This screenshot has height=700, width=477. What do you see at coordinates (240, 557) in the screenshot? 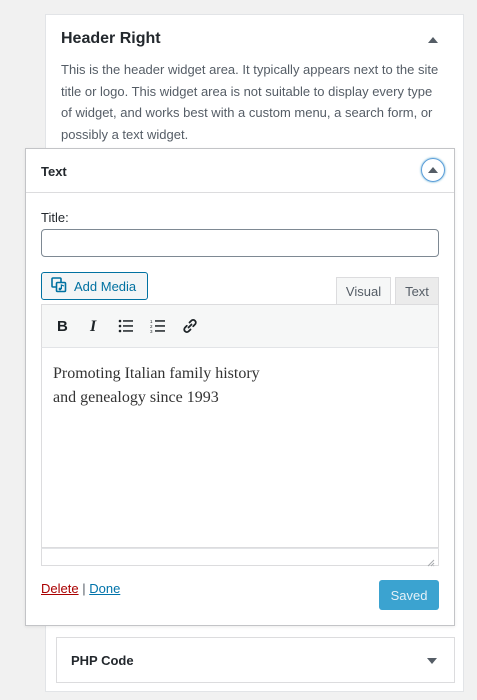
I see `editor-statusbar` at bounding box center [240, 557].